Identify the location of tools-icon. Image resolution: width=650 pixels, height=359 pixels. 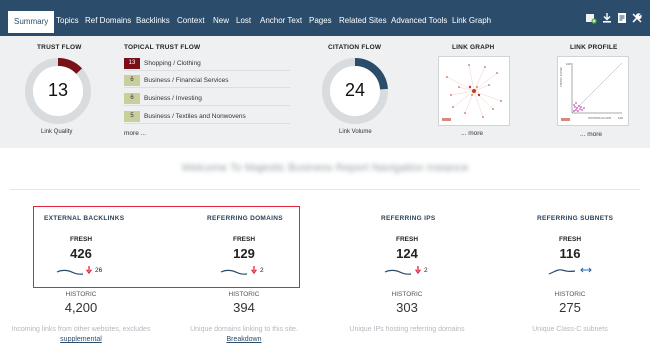
(637, 18).